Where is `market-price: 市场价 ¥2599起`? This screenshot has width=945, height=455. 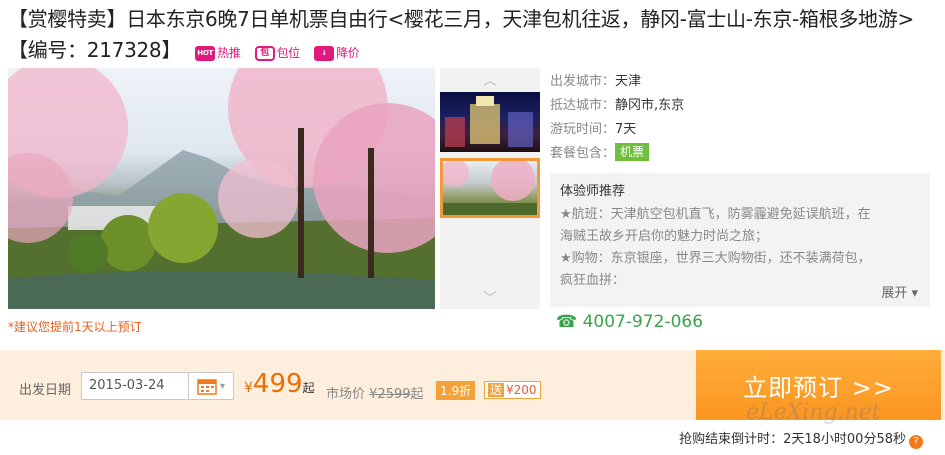 market-price: 市场价 ¥2599起 is located at coordinates (375, 392).